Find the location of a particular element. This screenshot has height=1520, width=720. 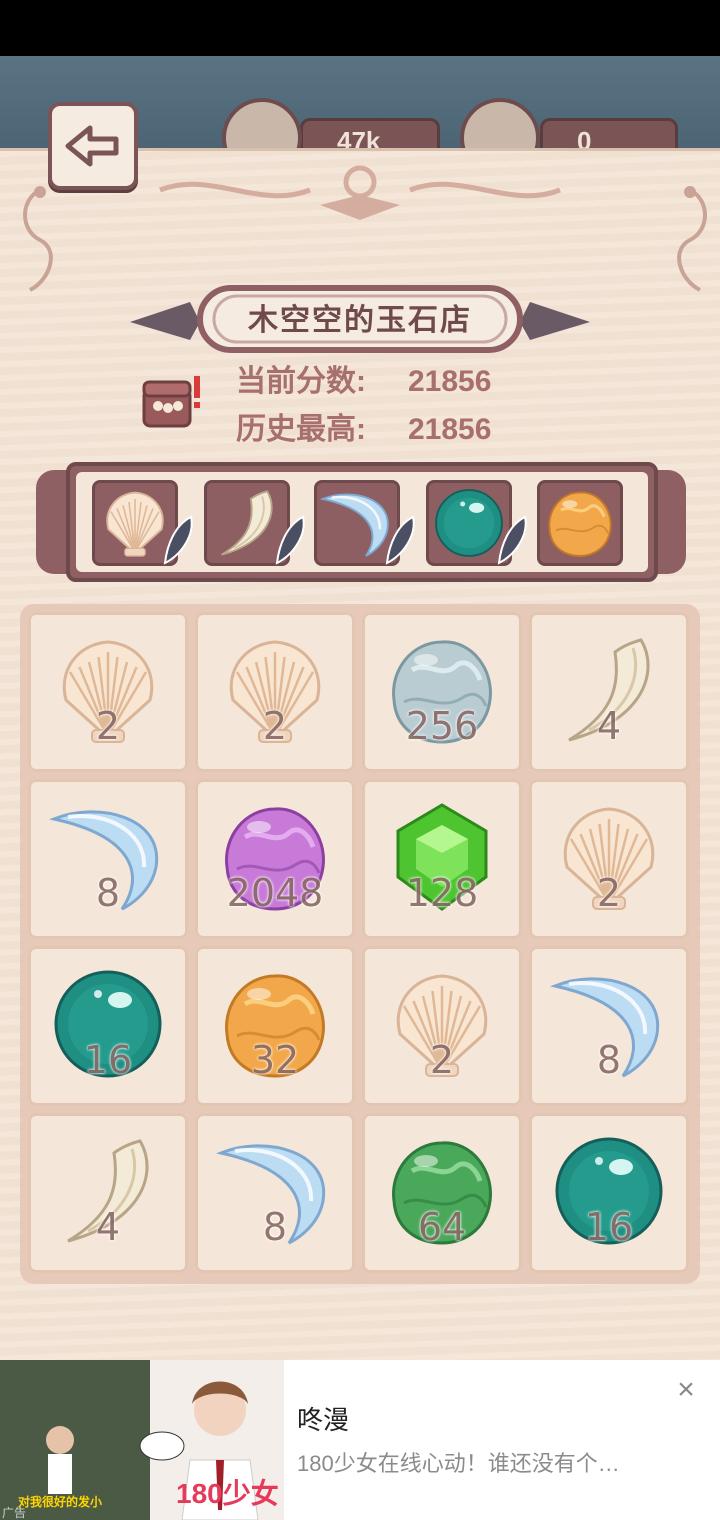

board-cell: 128 is located at coordinates (442, 859).